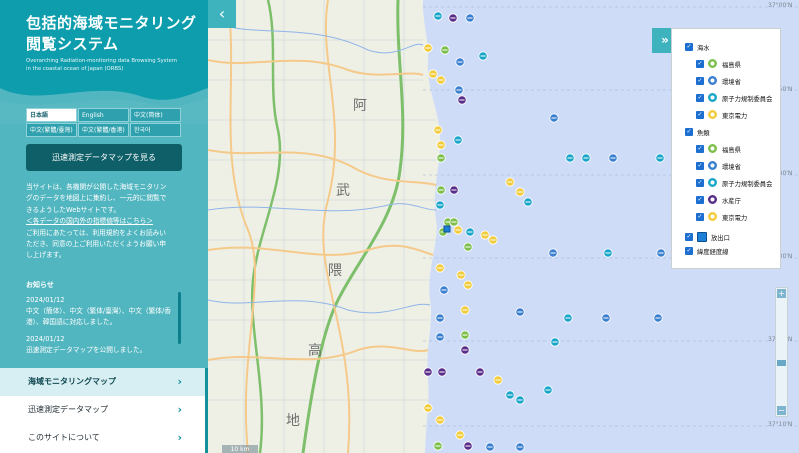 Image resolution: width=799 pixels, height=453 pixels. What do you see at coordinates (781, 410) in the screenshot?
I see `zoom-out-button: −` at bounding box center [781, 410].